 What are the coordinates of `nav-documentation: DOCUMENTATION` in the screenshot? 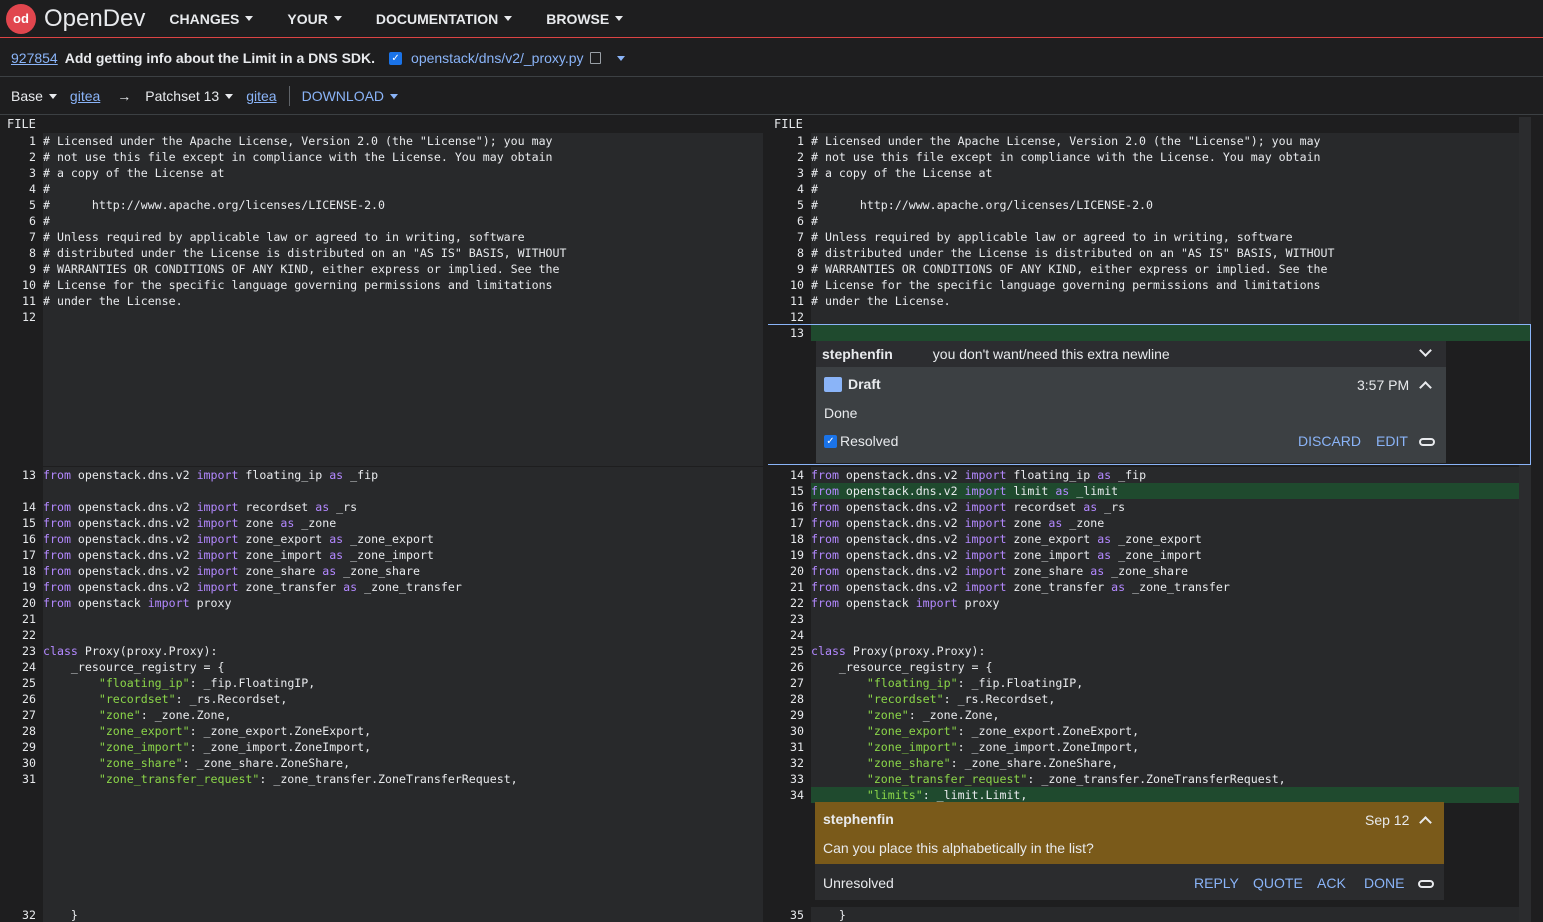 It's located at (444, 19).